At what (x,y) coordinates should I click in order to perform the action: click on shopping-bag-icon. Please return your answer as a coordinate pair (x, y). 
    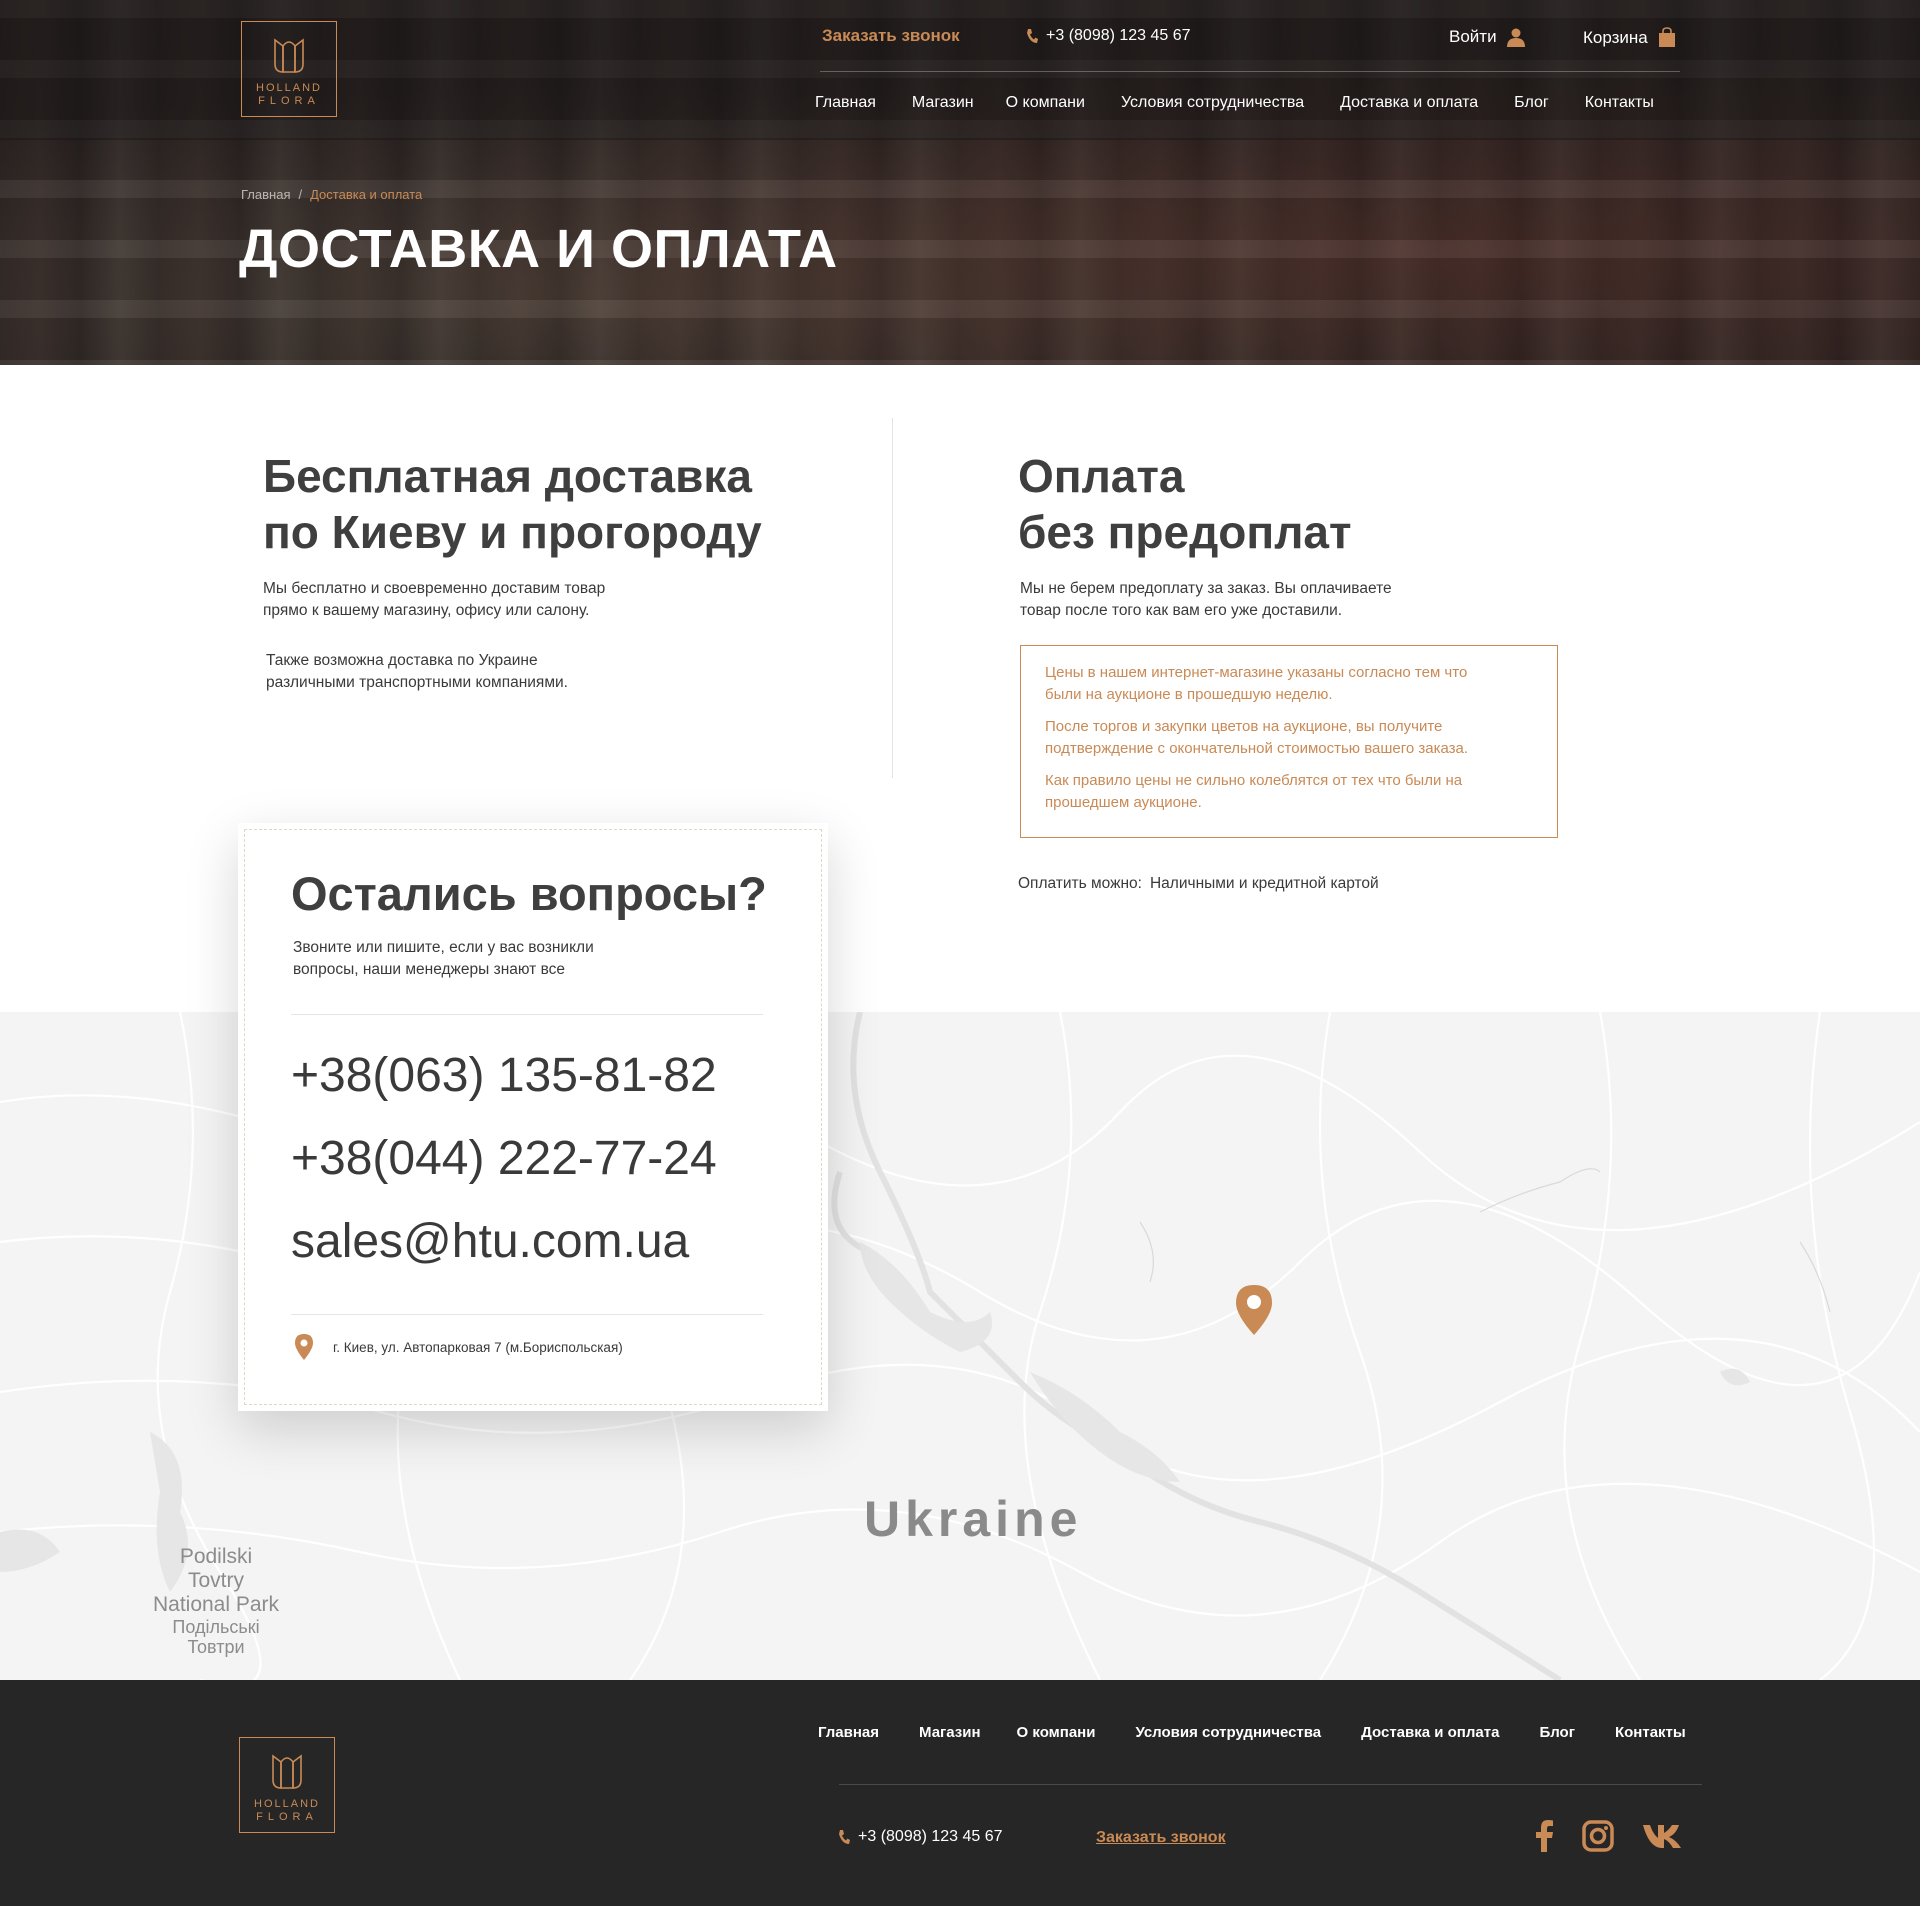
    Looking at the image, I should click on (1666, 37).